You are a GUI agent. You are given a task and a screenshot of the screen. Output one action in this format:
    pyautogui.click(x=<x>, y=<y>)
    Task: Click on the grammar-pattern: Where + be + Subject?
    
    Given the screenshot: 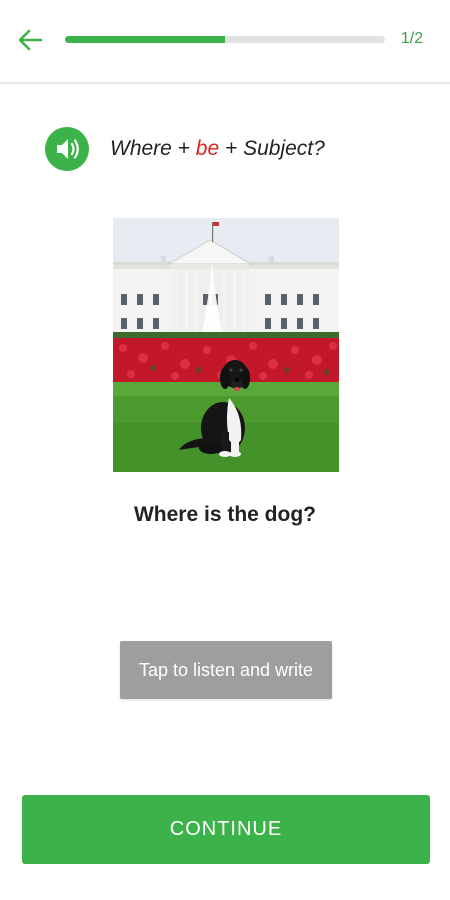 What is the action you would take?
    pyautogui.click(x=217, y=149)
    